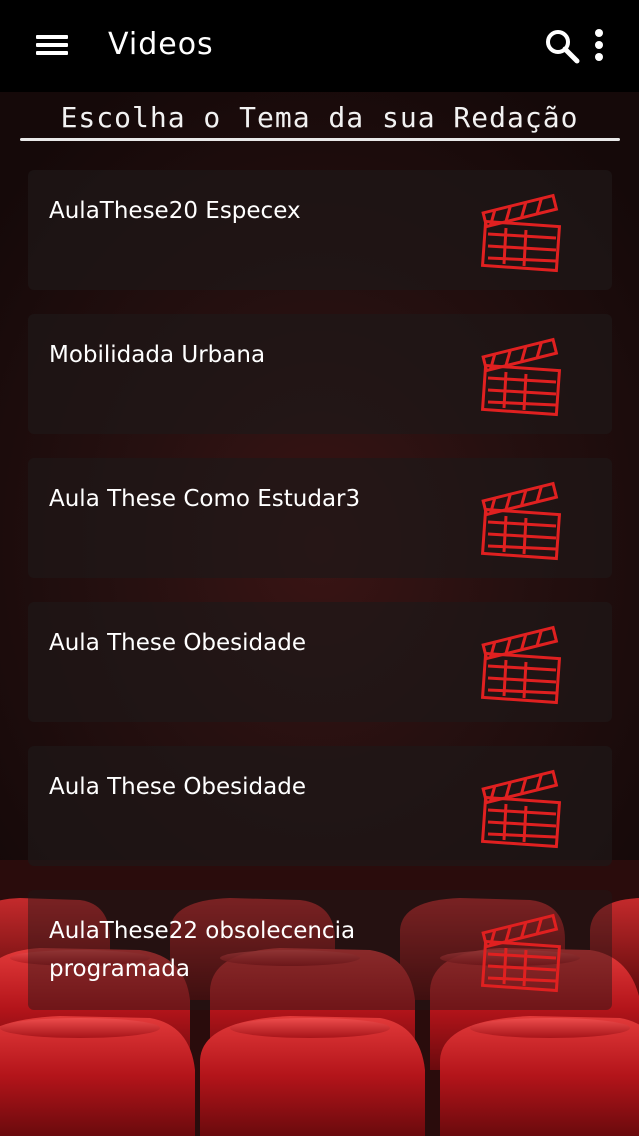 Image resolution: width=639 pixels, height=1136 pixels. Describe the element at coordinates (319, 46) in the screenshot. I see `app-toolbar: Videos` at that location.